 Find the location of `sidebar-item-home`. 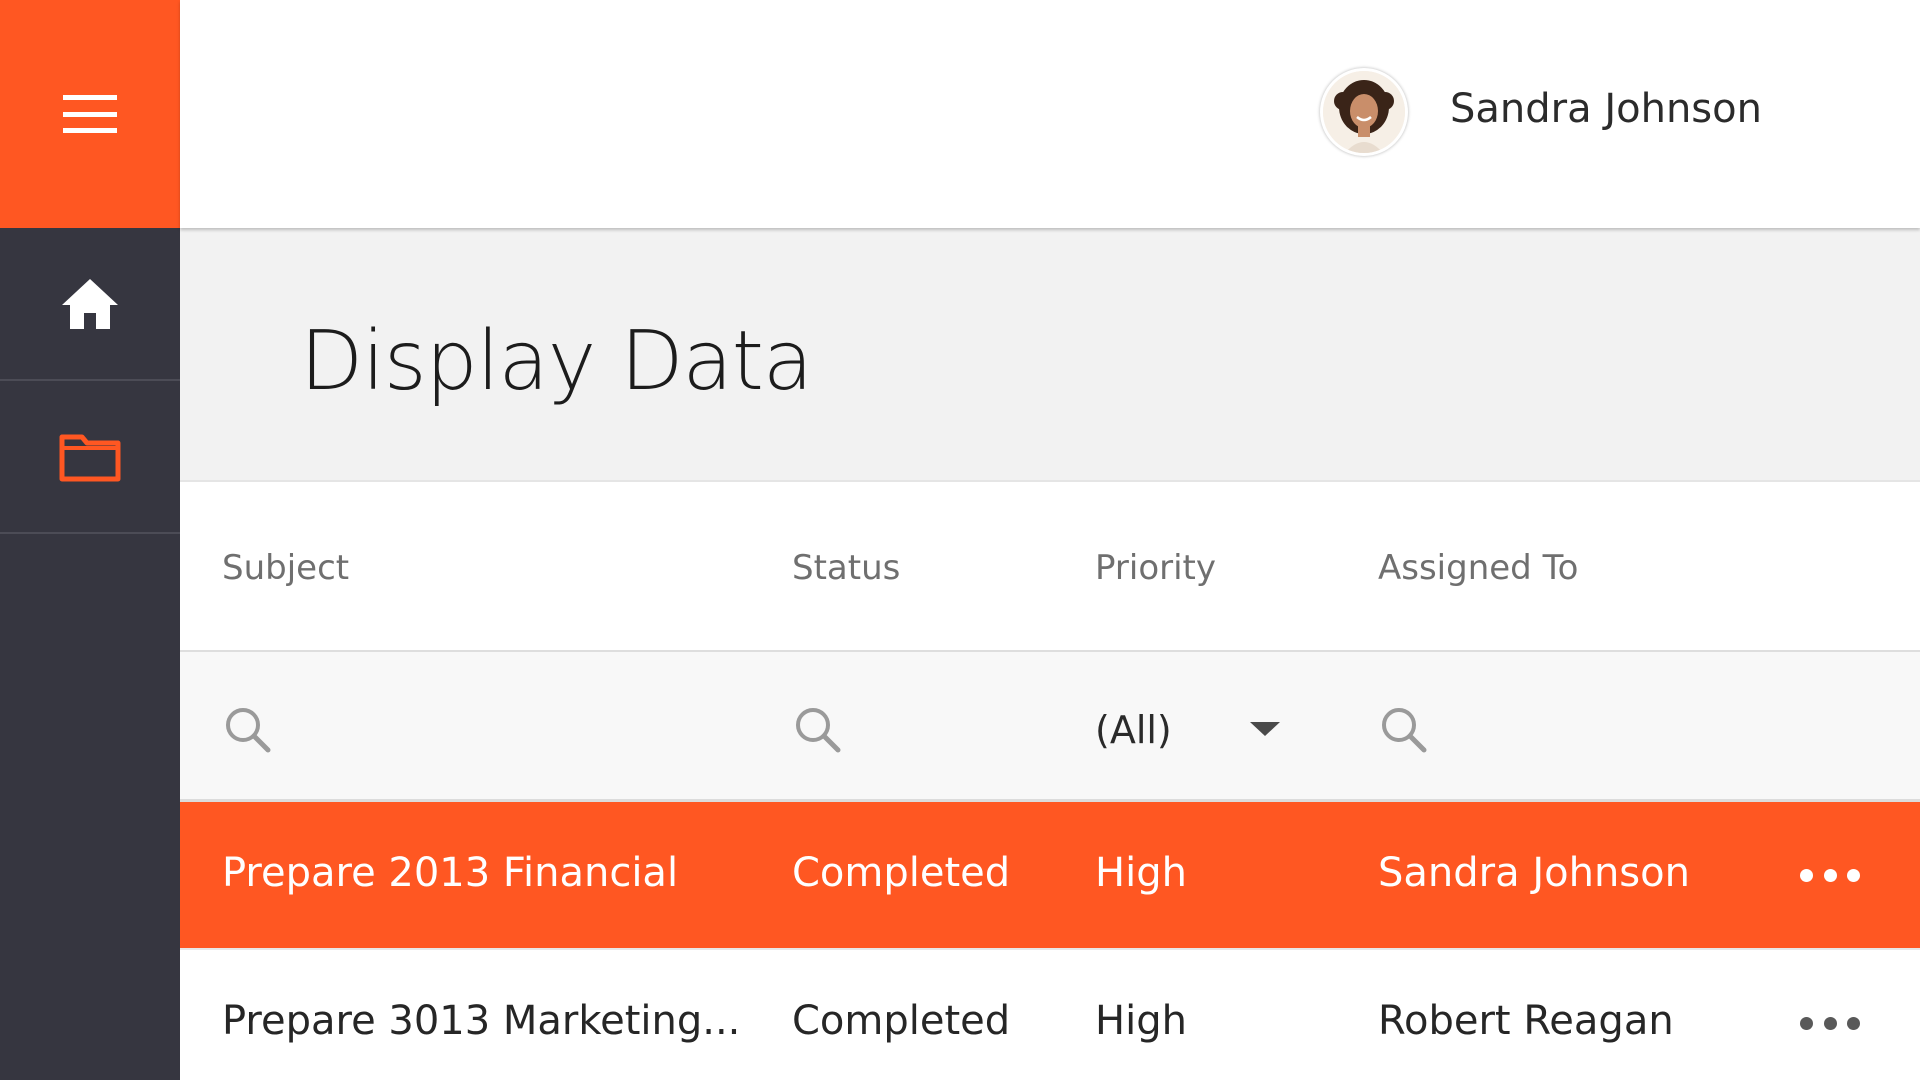

sidebar-item-home is located at coordinates (90, 304).